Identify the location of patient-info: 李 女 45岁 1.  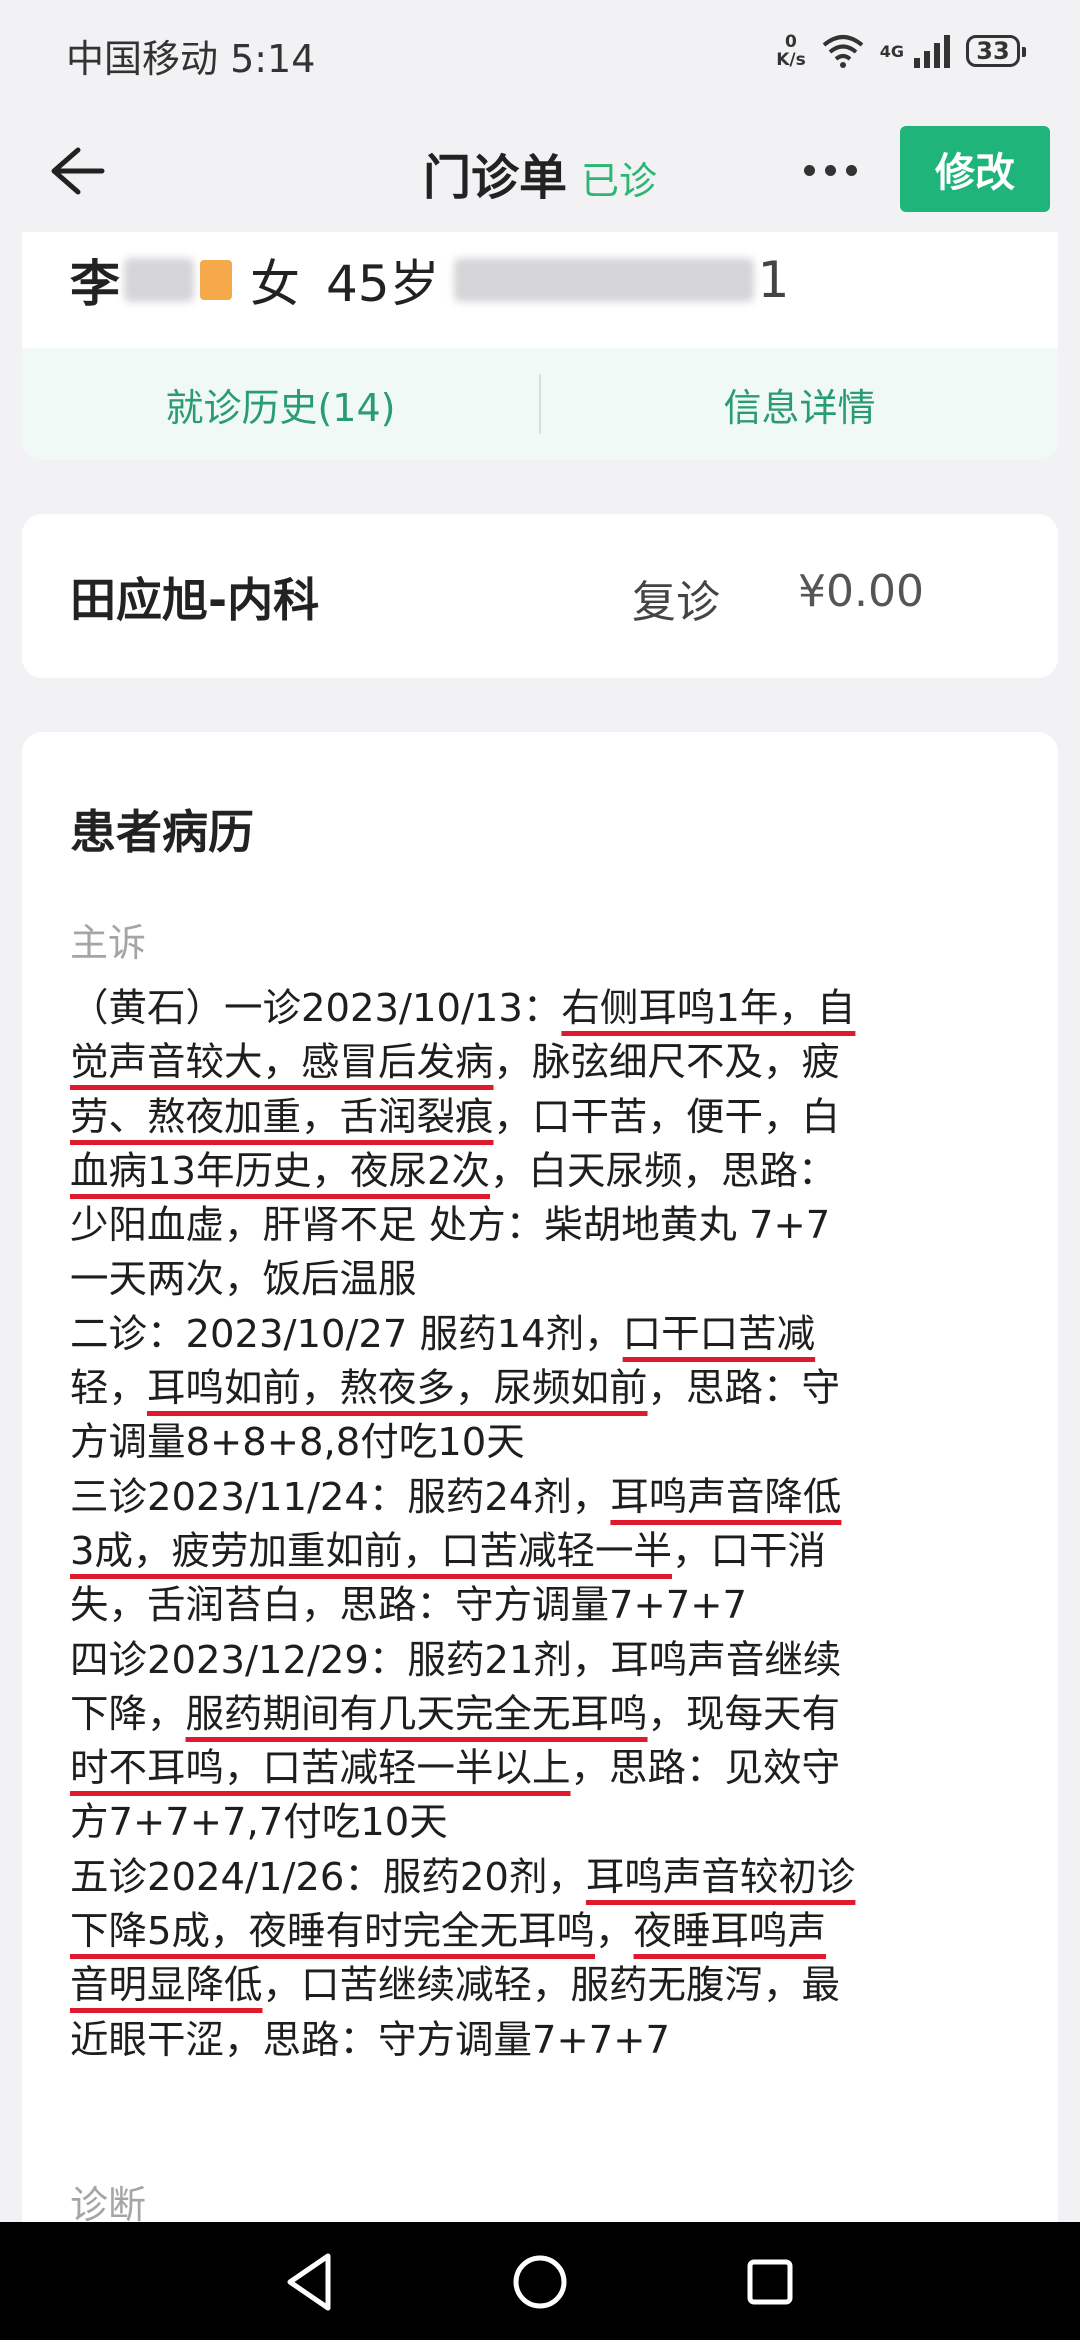
(429, 280).